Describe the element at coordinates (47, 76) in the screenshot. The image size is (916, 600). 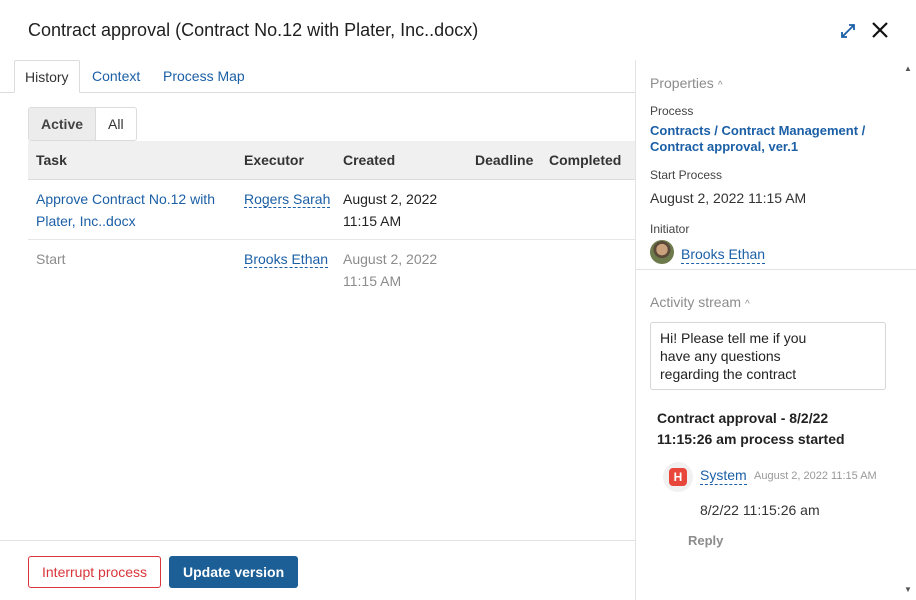
I see `tab-history: History` at that location.